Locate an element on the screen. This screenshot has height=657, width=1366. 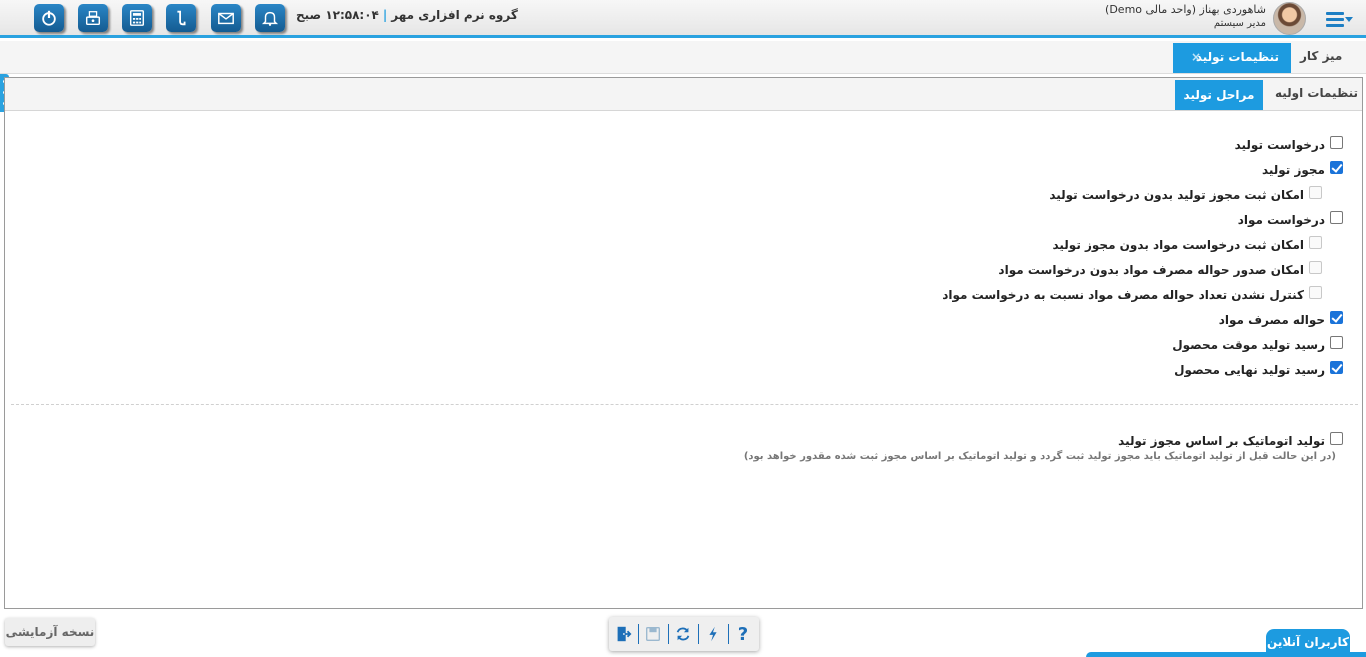
option-row: حواله مصرف مواد is located at coordinates (1281, 320).